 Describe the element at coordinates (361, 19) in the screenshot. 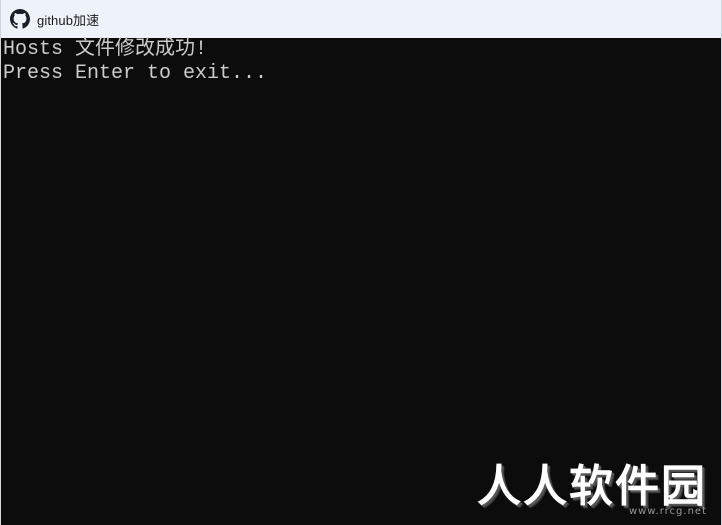

I see `title-bar: github加速` at that location.